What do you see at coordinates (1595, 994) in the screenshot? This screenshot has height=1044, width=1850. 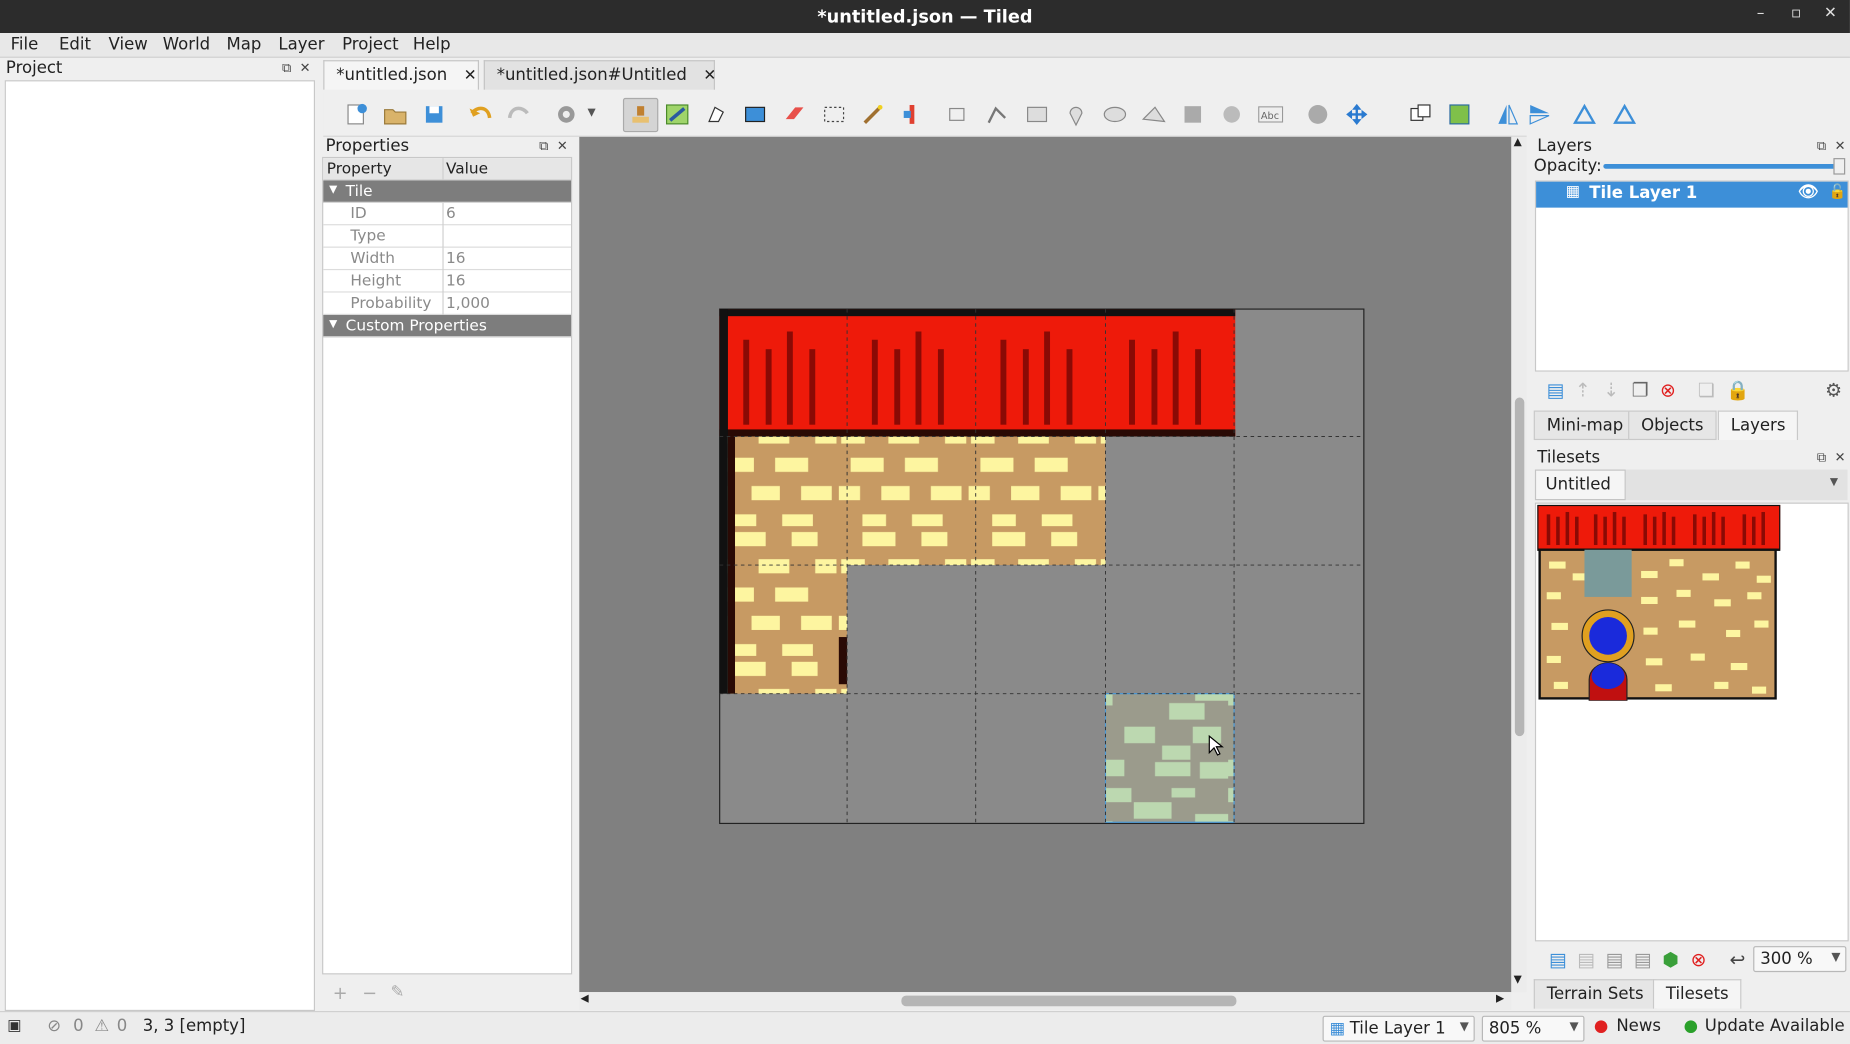 I see `tab-terrain-sets: Terrain Sets` at bounding box center [1595, 994].